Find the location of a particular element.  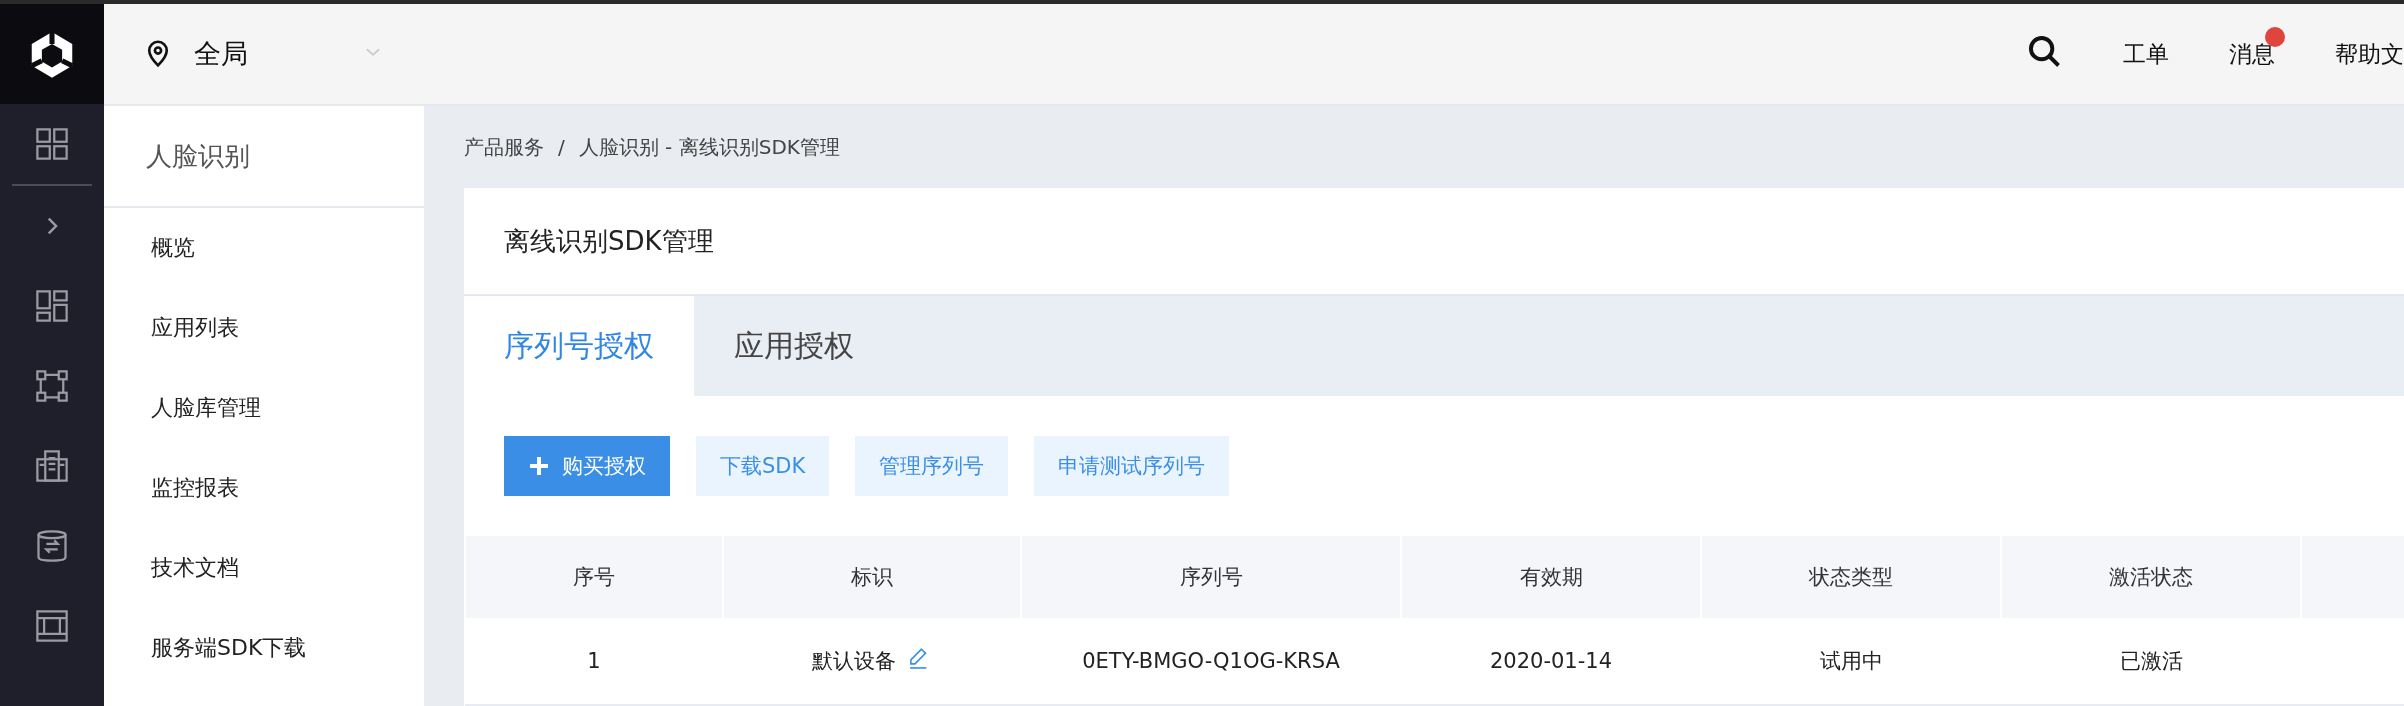

column-header: 激活状态 is located at coordinates (2151, 577).